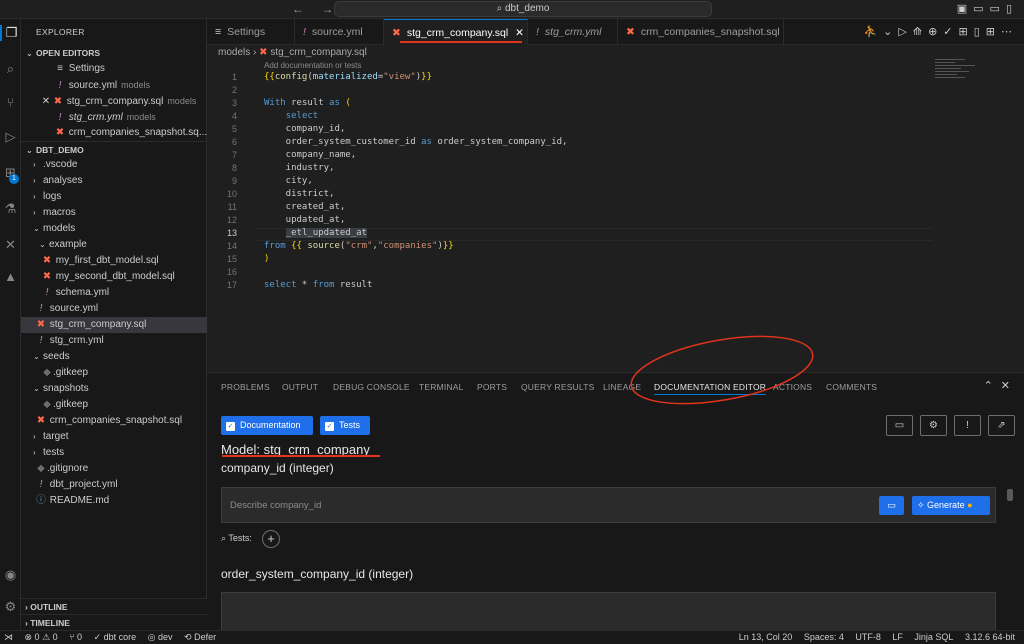 The width and height of the screenshot is (1024, 644). I want to click on documentation-toggle-button: ✓ Documentation, so click(267, 425).